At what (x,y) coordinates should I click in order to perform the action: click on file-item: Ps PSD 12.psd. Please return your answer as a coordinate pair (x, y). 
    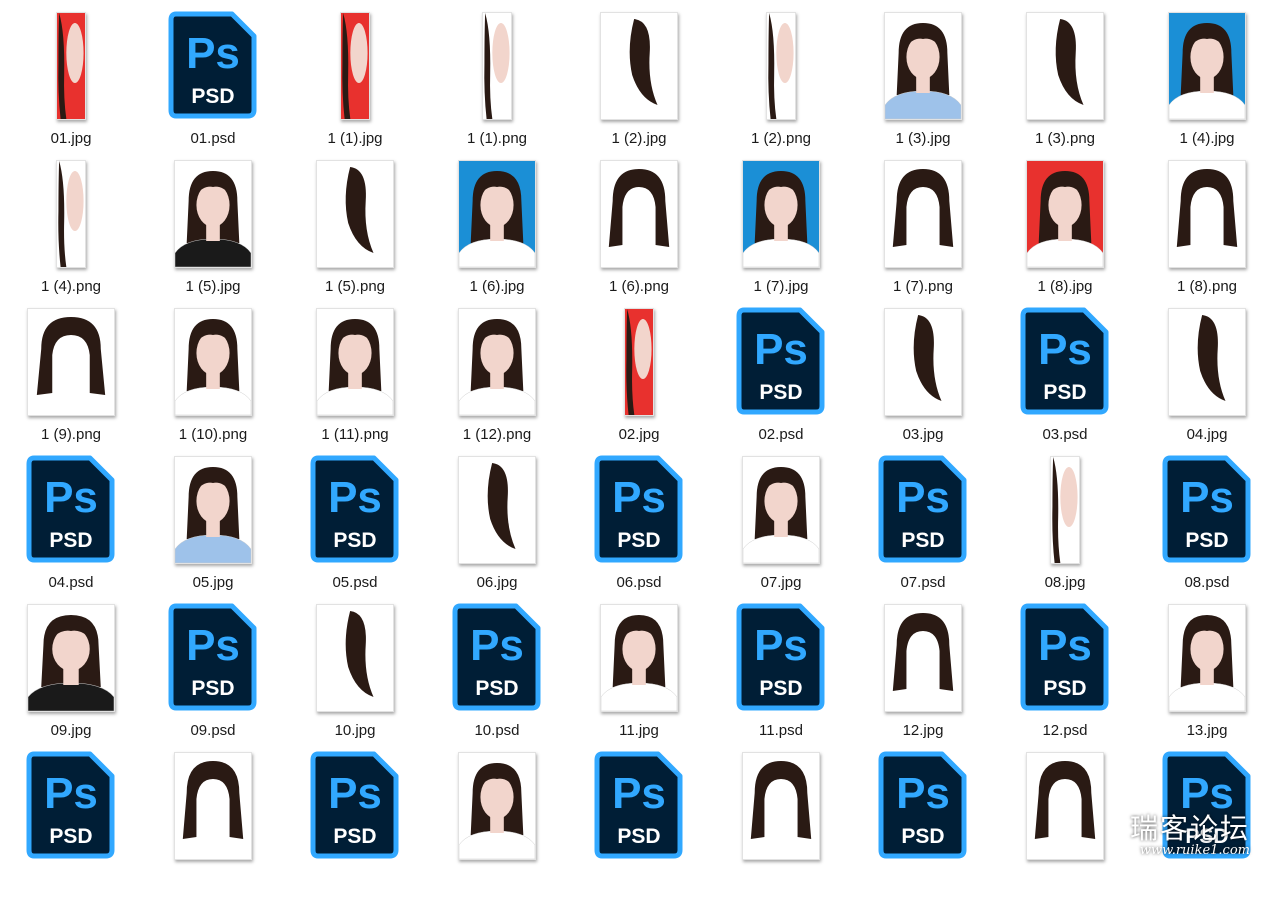
    Looking at the image, I should click on (1065, 676).